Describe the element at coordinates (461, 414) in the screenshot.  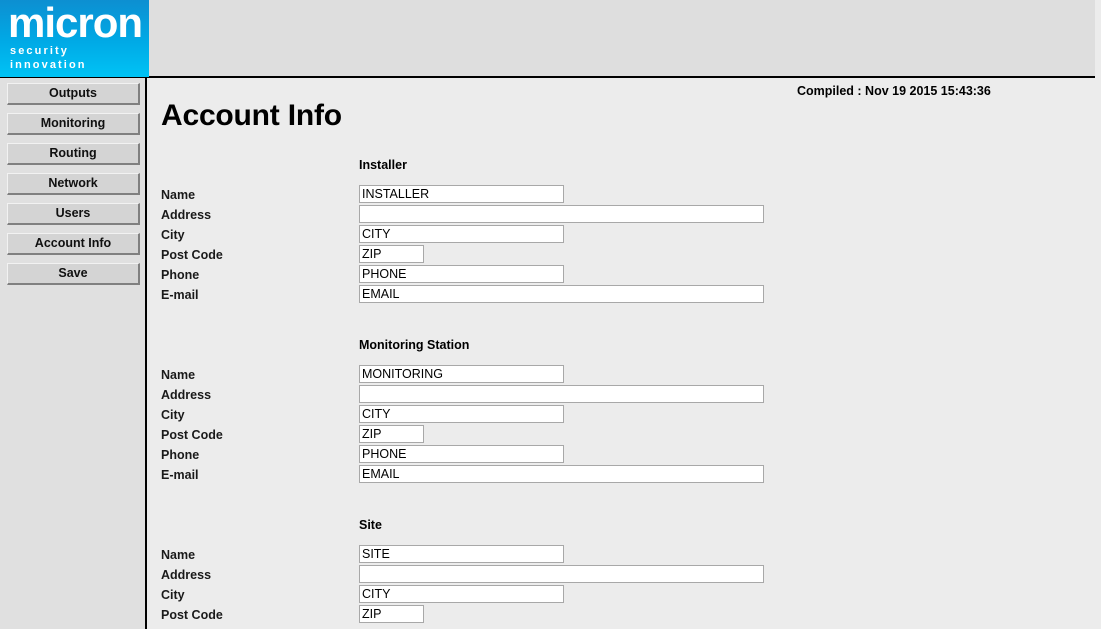
I see `input-monitoring-city` at that location.